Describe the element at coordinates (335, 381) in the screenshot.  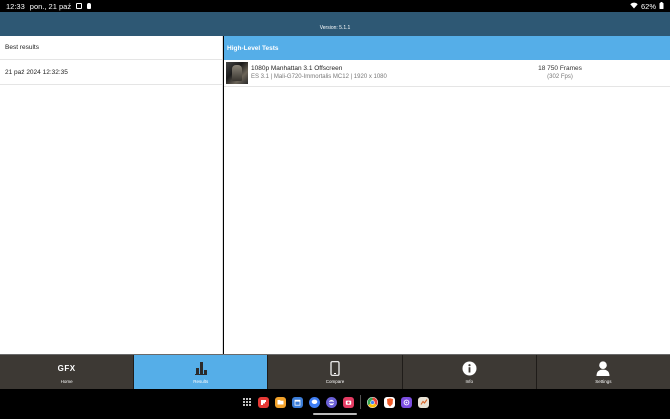
I see `nav-label: Compare` at that location.